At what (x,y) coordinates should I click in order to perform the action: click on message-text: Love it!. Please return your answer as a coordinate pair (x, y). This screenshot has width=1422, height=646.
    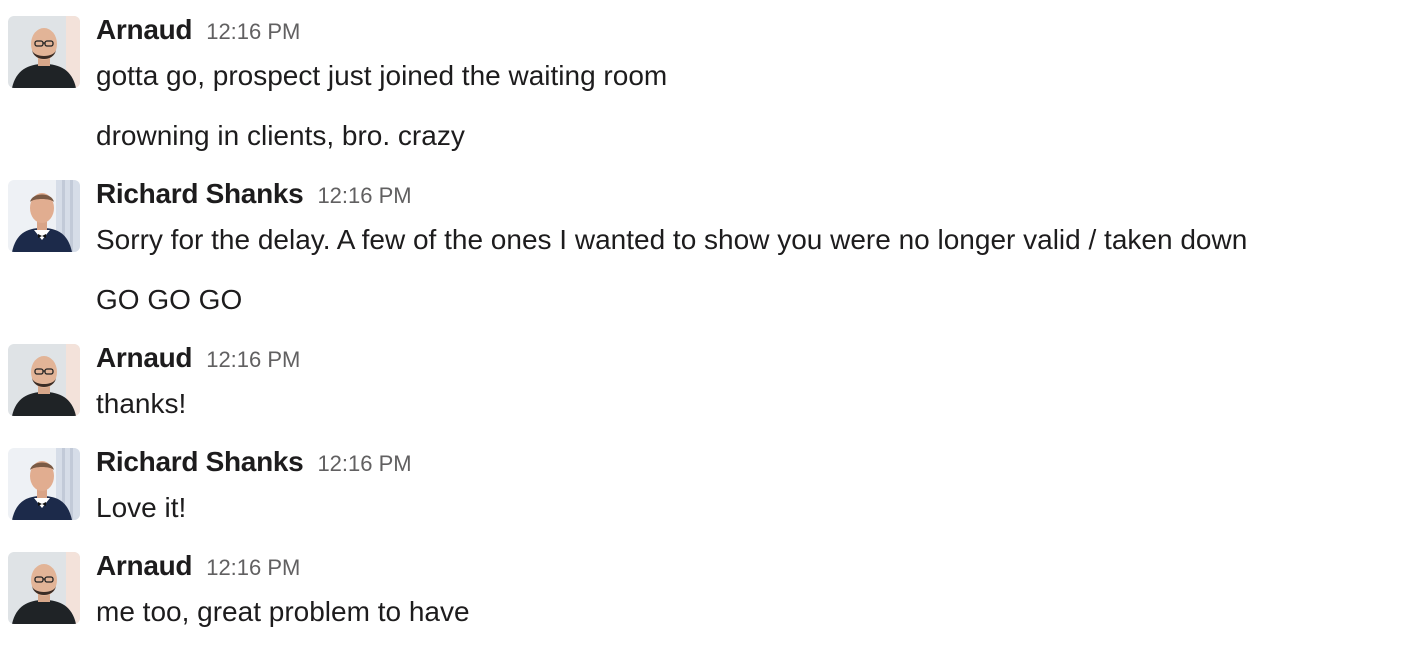
    Looking at the image, I should click on (141, 507).